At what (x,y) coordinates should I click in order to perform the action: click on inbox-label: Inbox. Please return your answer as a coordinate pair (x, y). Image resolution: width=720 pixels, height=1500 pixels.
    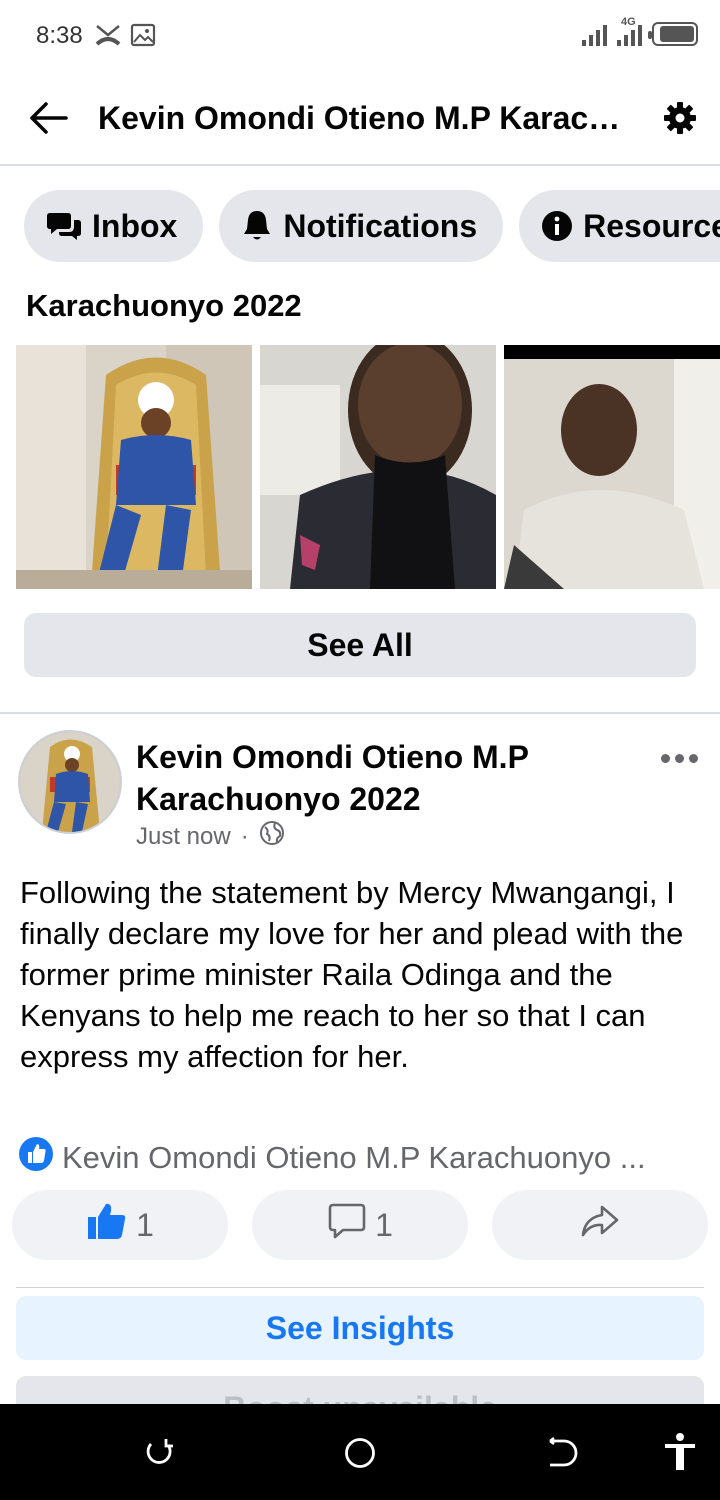
    Looking at the image, I should click on (135, 225).